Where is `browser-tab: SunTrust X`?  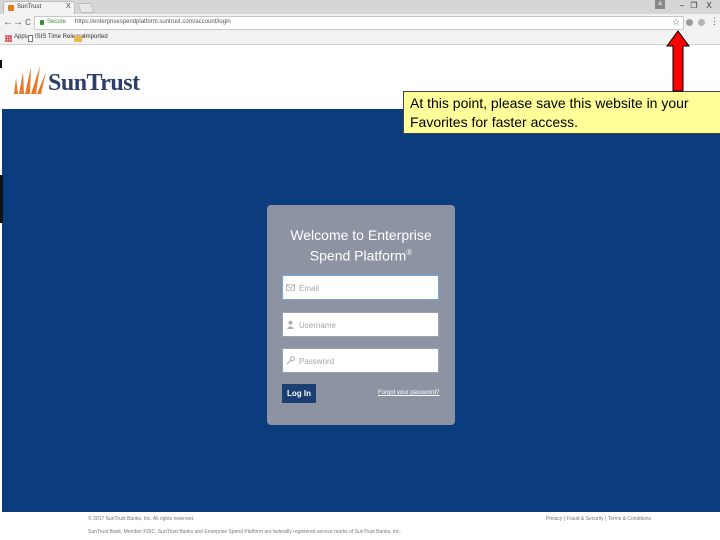
browser-tab: SunTrust X is located at coordinates (39, 7).